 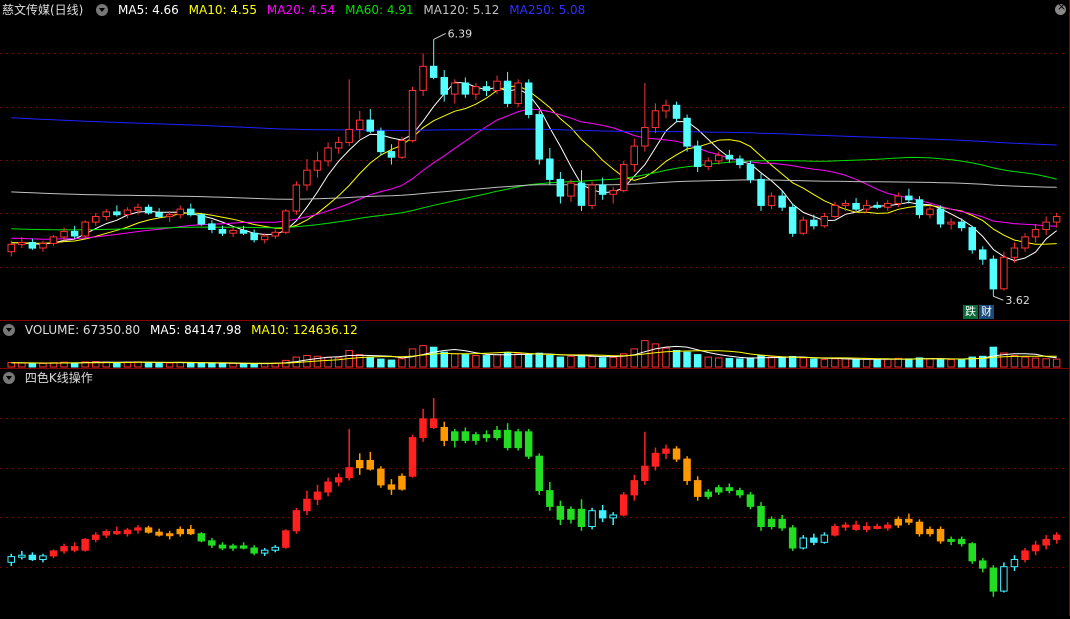 I want to click on volume-ma10-label: MA10: 124636.12, so click(x=304, y=330).